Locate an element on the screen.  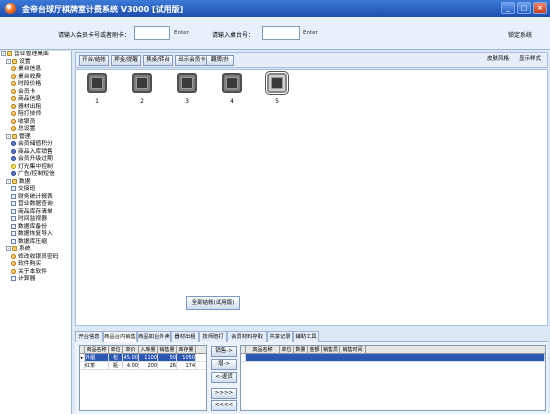
tab-in-table-sales: 商品台内销售 is located at coordinates (120, 336).